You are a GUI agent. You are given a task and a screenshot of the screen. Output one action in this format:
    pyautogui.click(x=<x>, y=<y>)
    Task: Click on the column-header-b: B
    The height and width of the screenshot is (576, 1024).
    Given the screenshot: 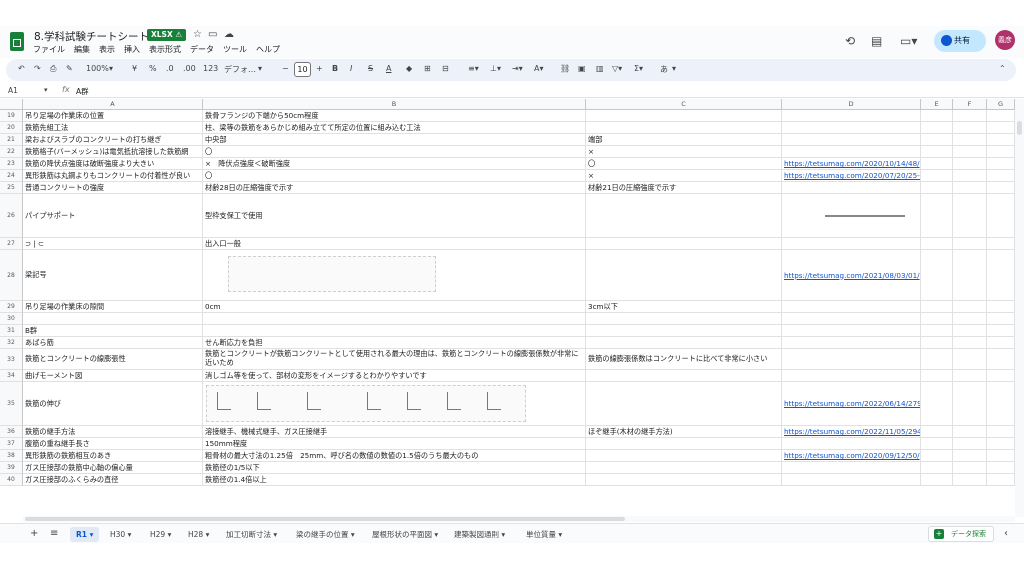 What is the action you would take?
    pyautogui.click(x=394, y=104)
    